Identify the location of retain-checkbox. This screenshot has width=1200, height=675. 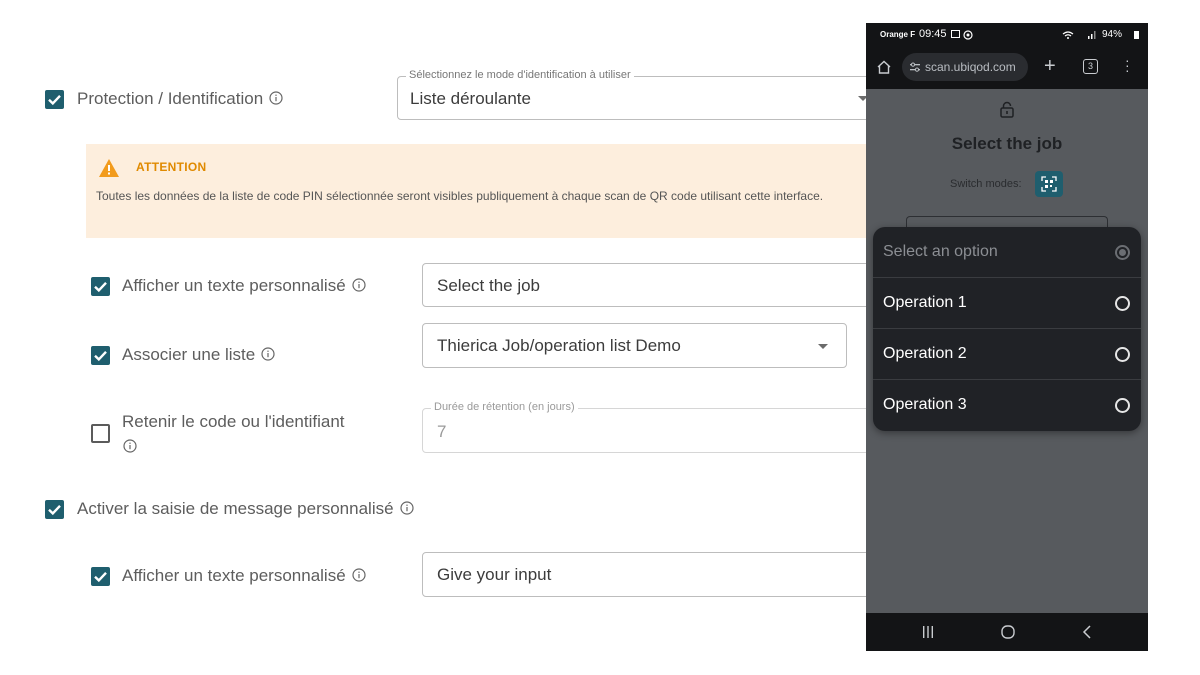
(100, 433).